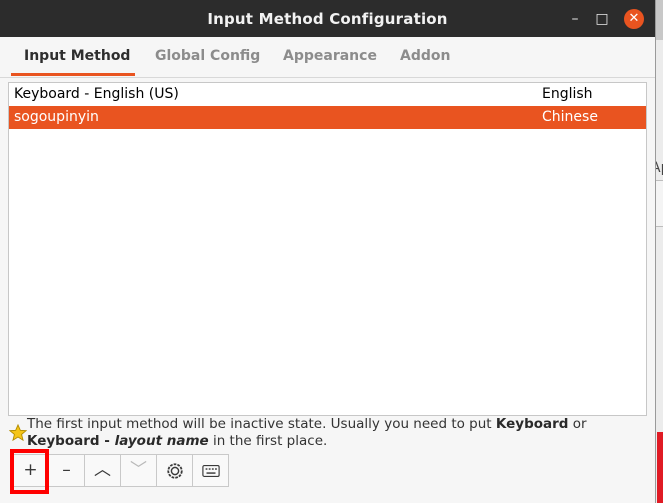  Describe the element at coordinates (77, 56) in the screenshot. I see `tab-input-method: Input Method` at that location.